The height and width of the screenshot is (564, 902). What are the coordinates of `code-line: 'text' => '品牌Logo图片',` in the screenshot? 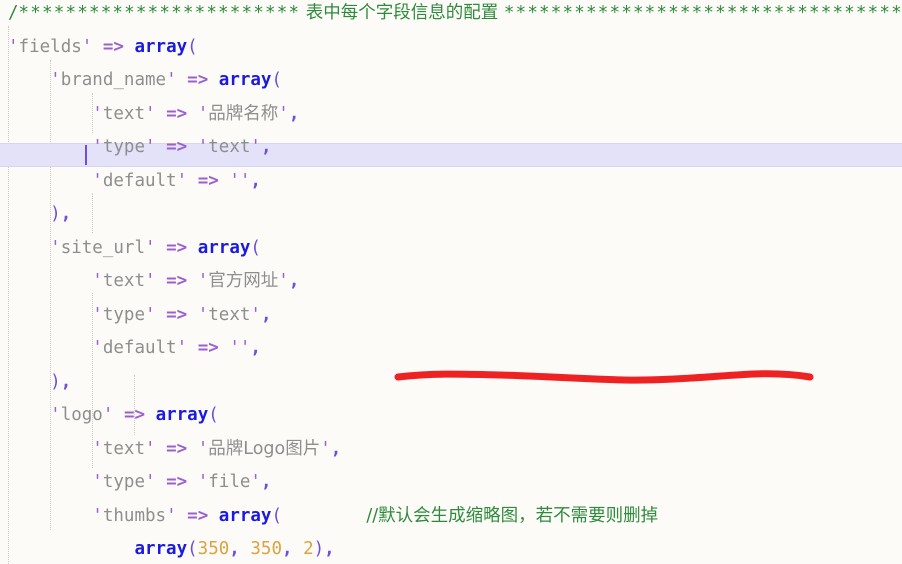 It's located at (174, 449).